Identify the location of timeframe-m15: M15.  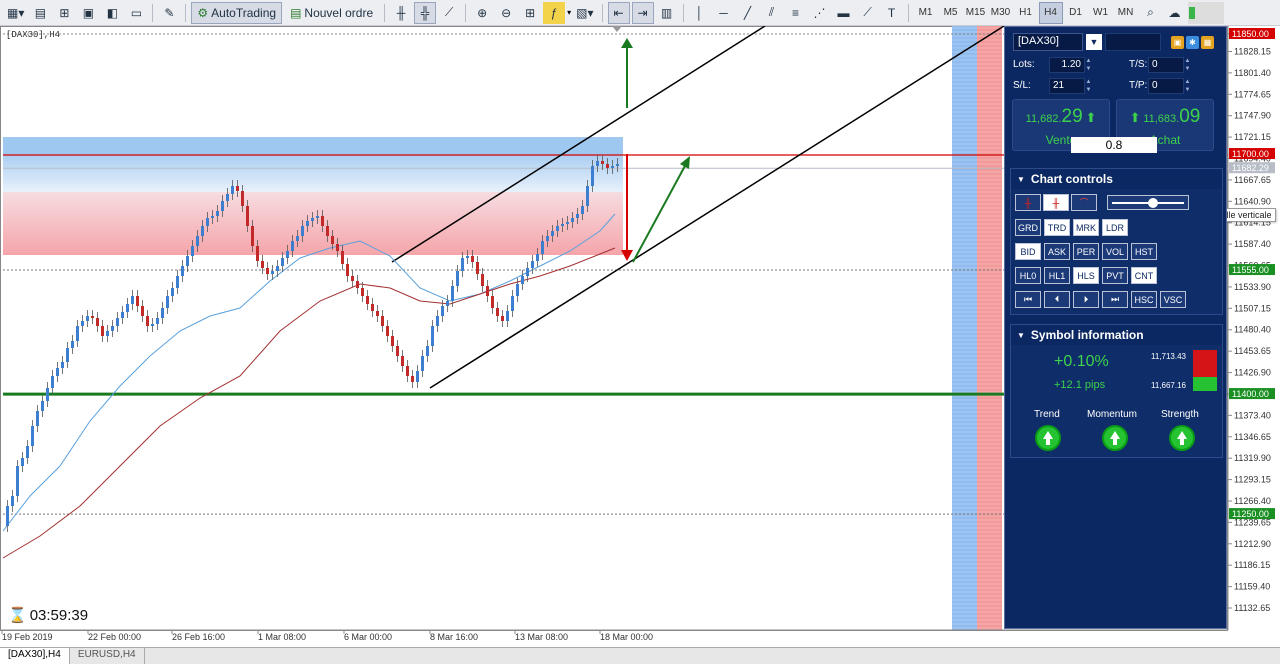
(976, 13).